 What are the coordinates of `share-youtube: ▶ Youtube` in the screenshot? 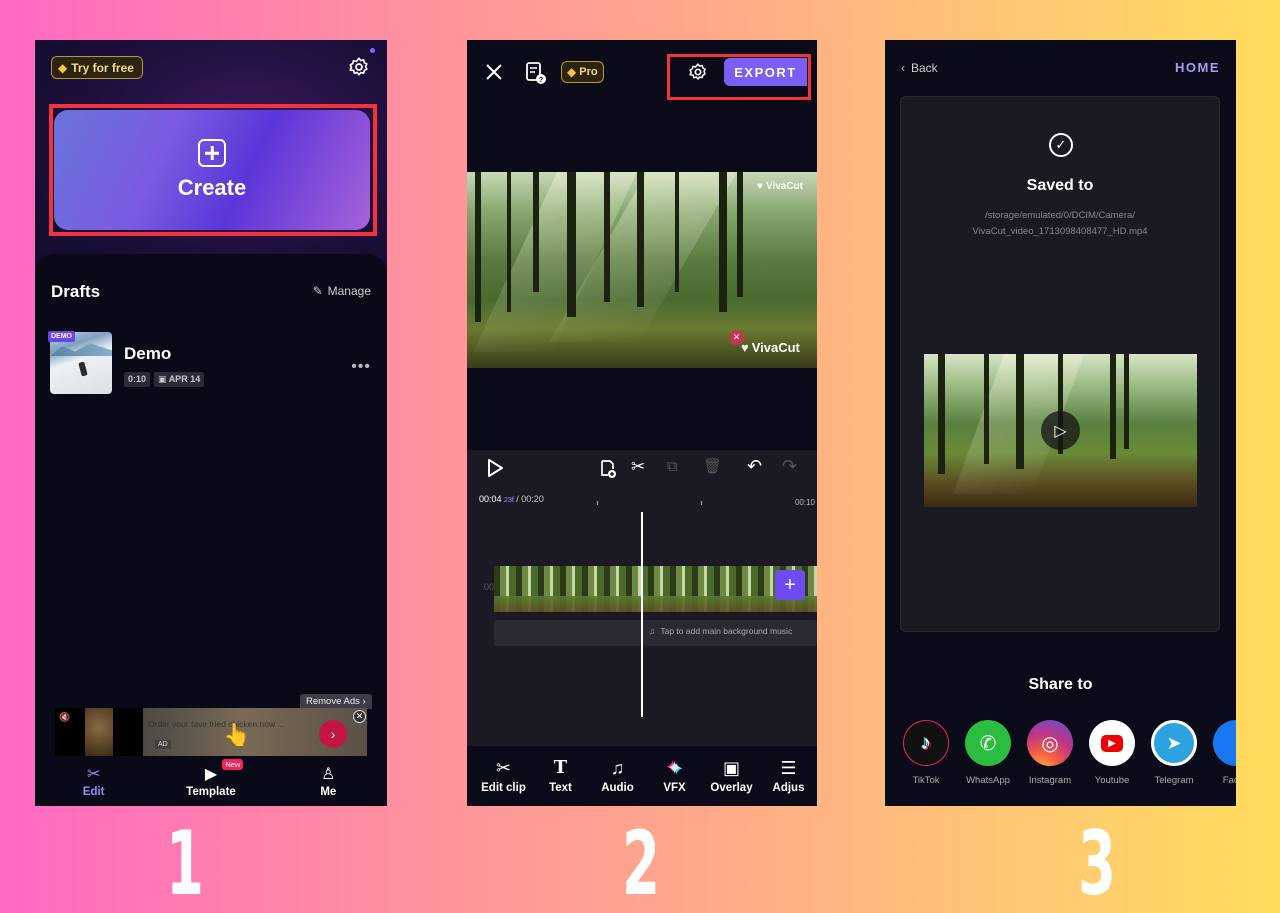 It's located at (1112, 753).